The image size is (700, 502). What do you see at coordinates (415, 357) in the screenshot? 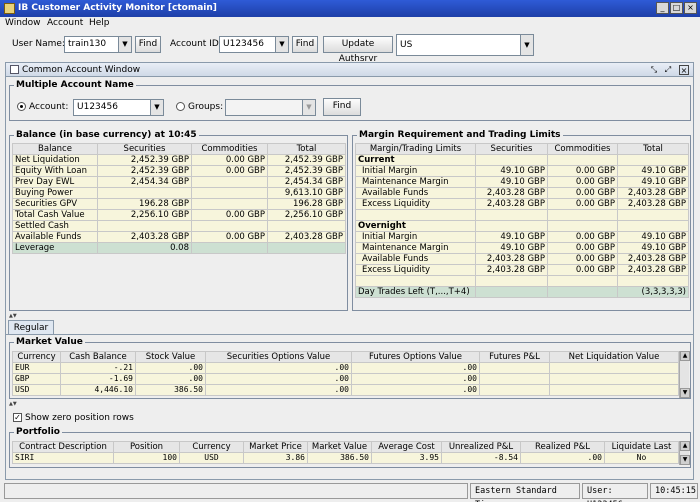
I see `column-header: Futures Options Value` at bounding box center [415, 357].